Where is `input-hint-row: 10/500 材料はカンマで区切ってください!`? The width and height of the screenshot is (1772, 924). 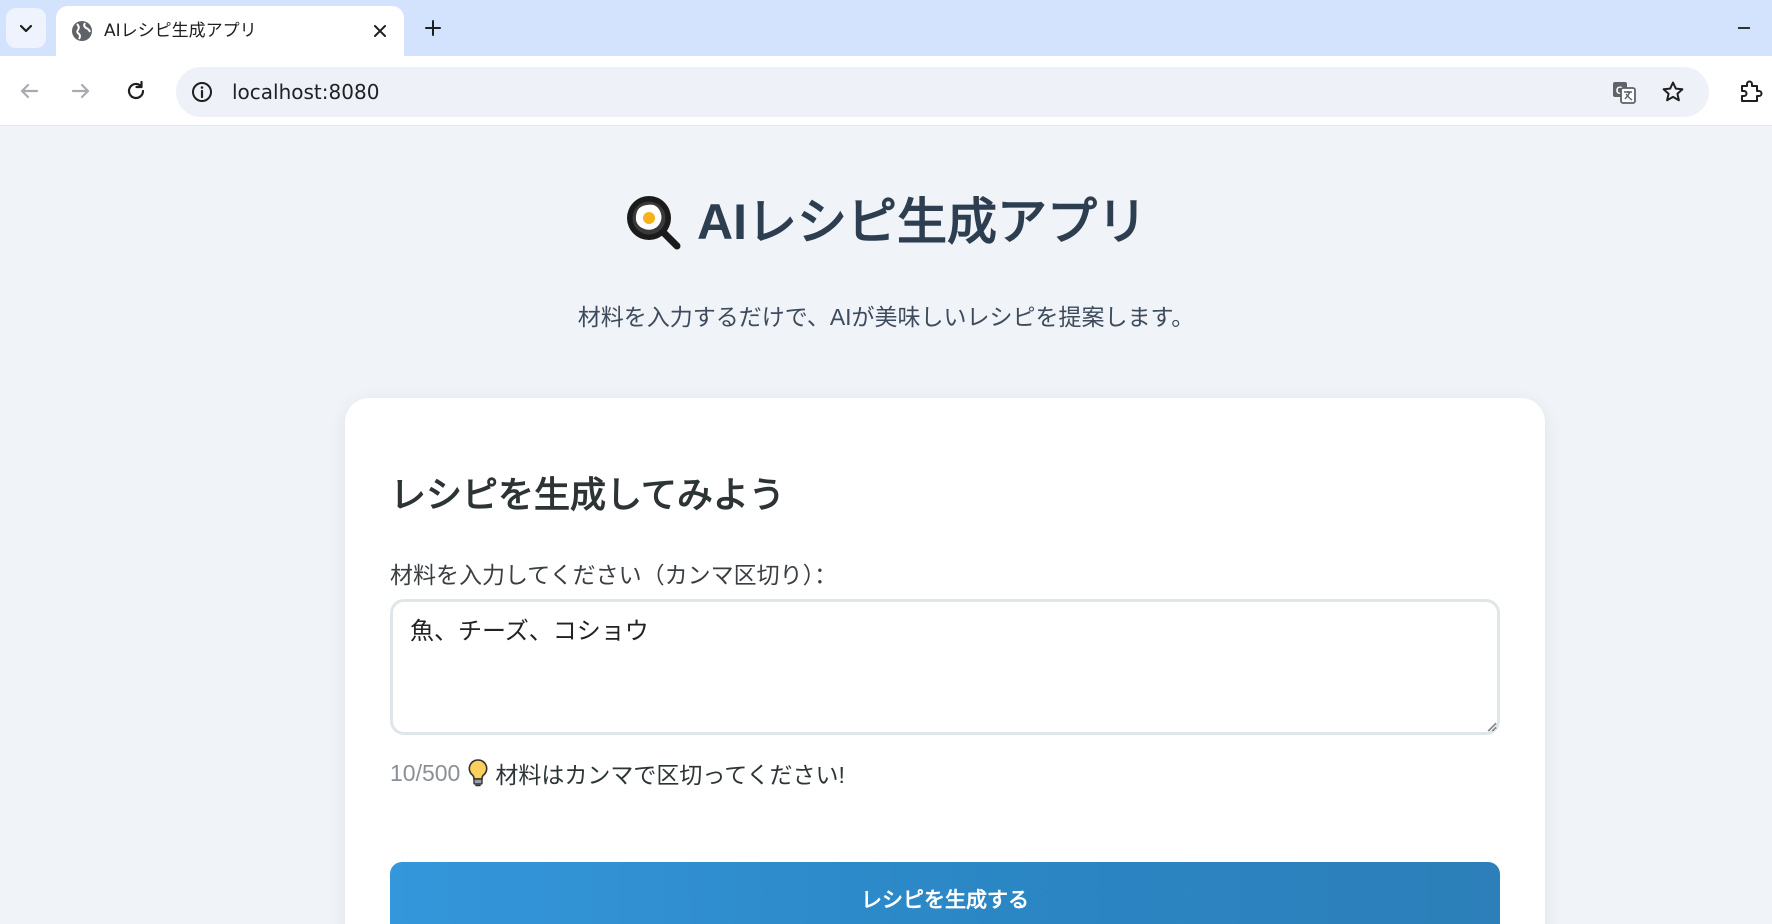 input-hint-row: 10/500 材料はカンマで区切ってください! is located at coordinates (617, 773).